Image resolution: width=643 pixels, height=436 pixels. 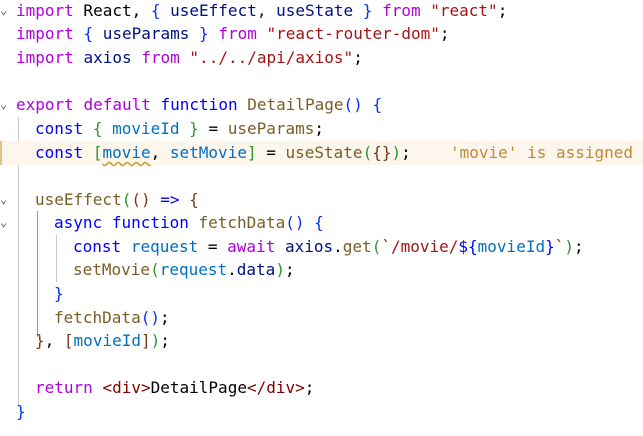 I want to click on code-line-7: ⌄ useEffect(() => {, so click(x=321, y=200).